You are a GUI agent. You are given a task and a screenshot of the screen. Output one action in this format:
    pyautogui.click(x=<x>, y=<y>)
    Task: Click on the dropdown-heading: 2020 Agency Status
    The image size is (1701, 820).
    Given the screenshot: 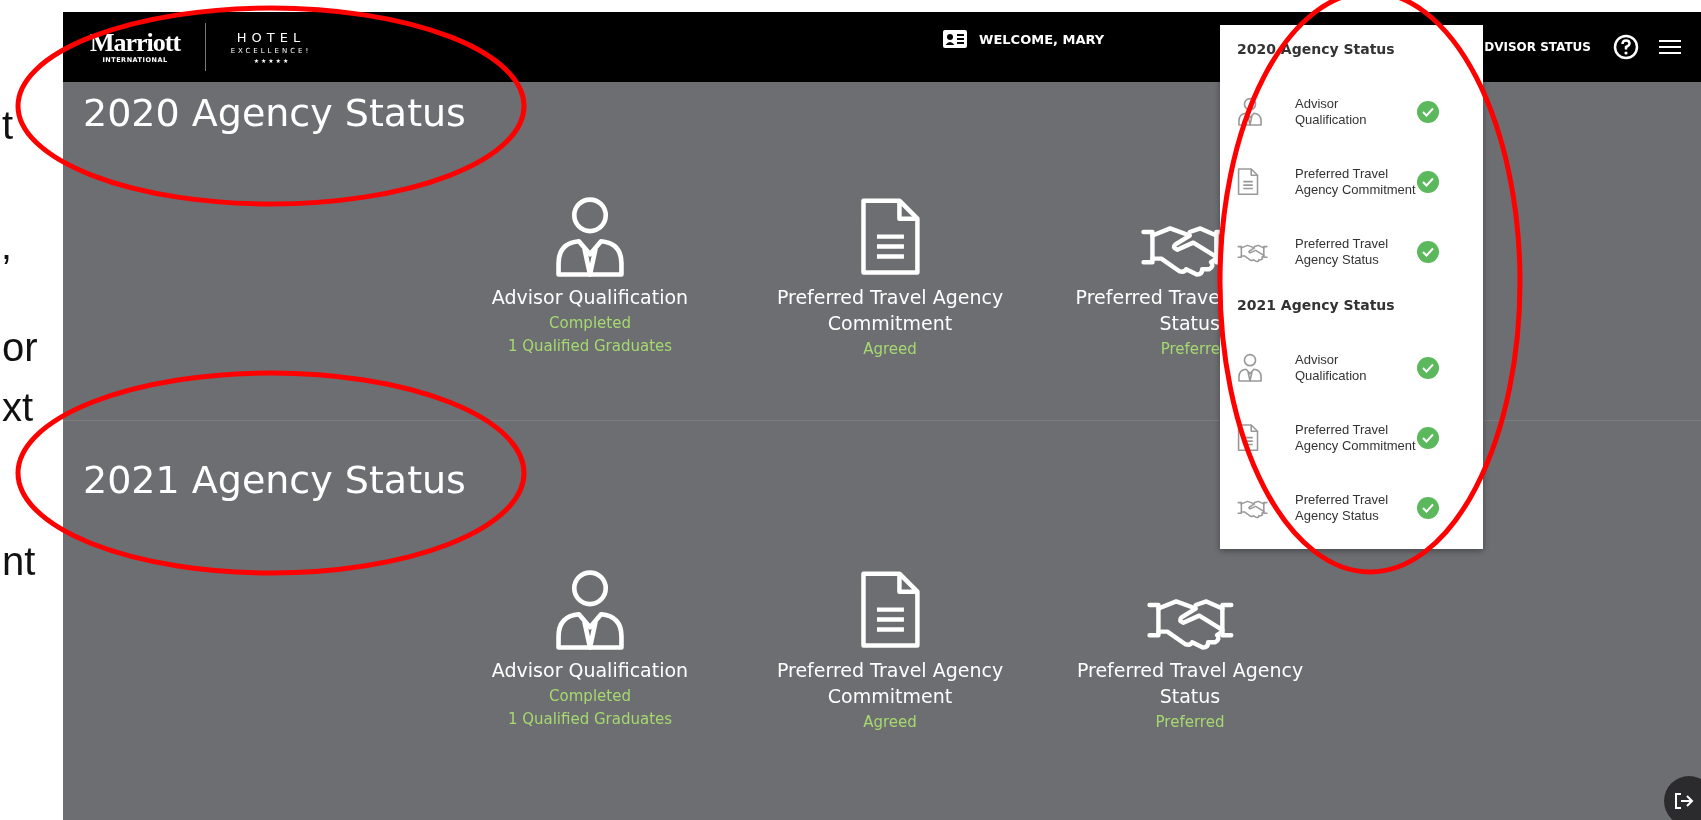 What is the action you would take?
    pyautogui.click(x=1316, y=49)
    